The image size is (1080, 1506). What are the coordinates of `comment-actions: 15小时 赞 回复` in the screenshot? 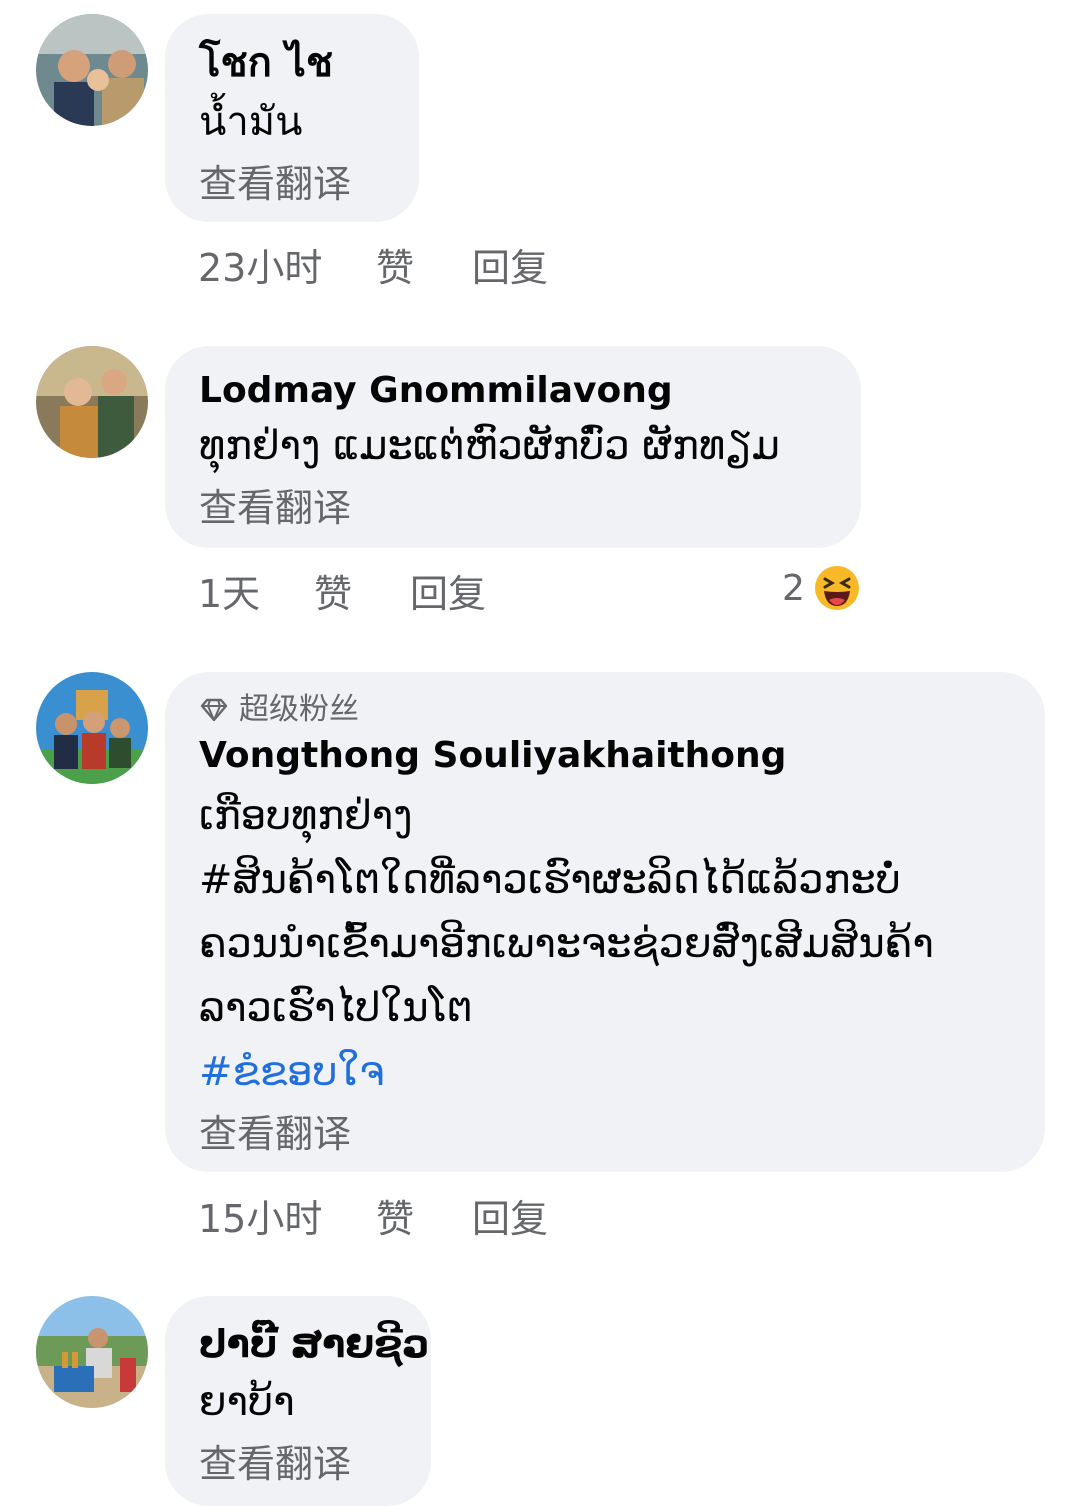 It's located at (373, 1215).